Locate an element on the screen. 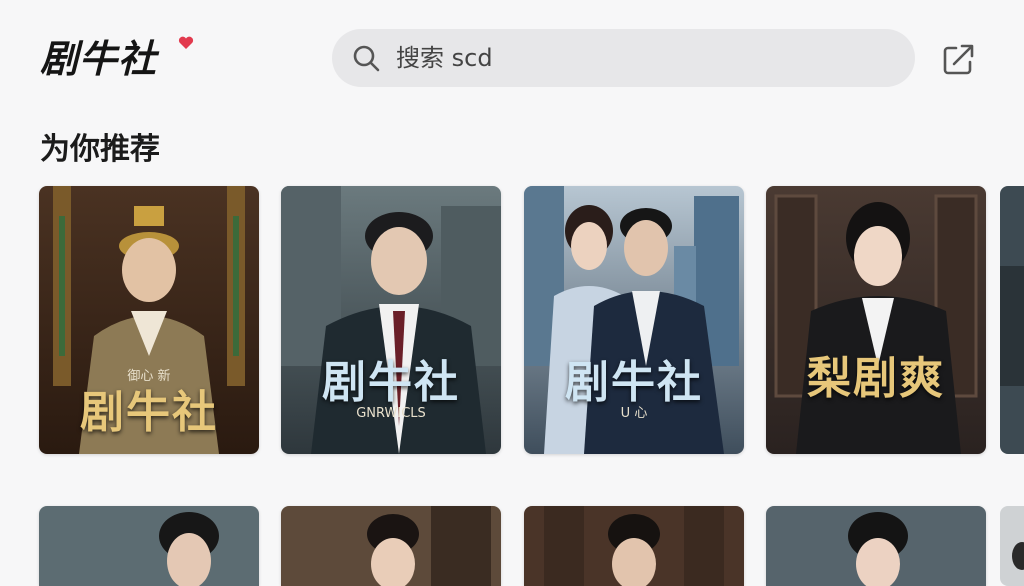  search-input-text: 搜索 scd is located at coordinates (444, 58).